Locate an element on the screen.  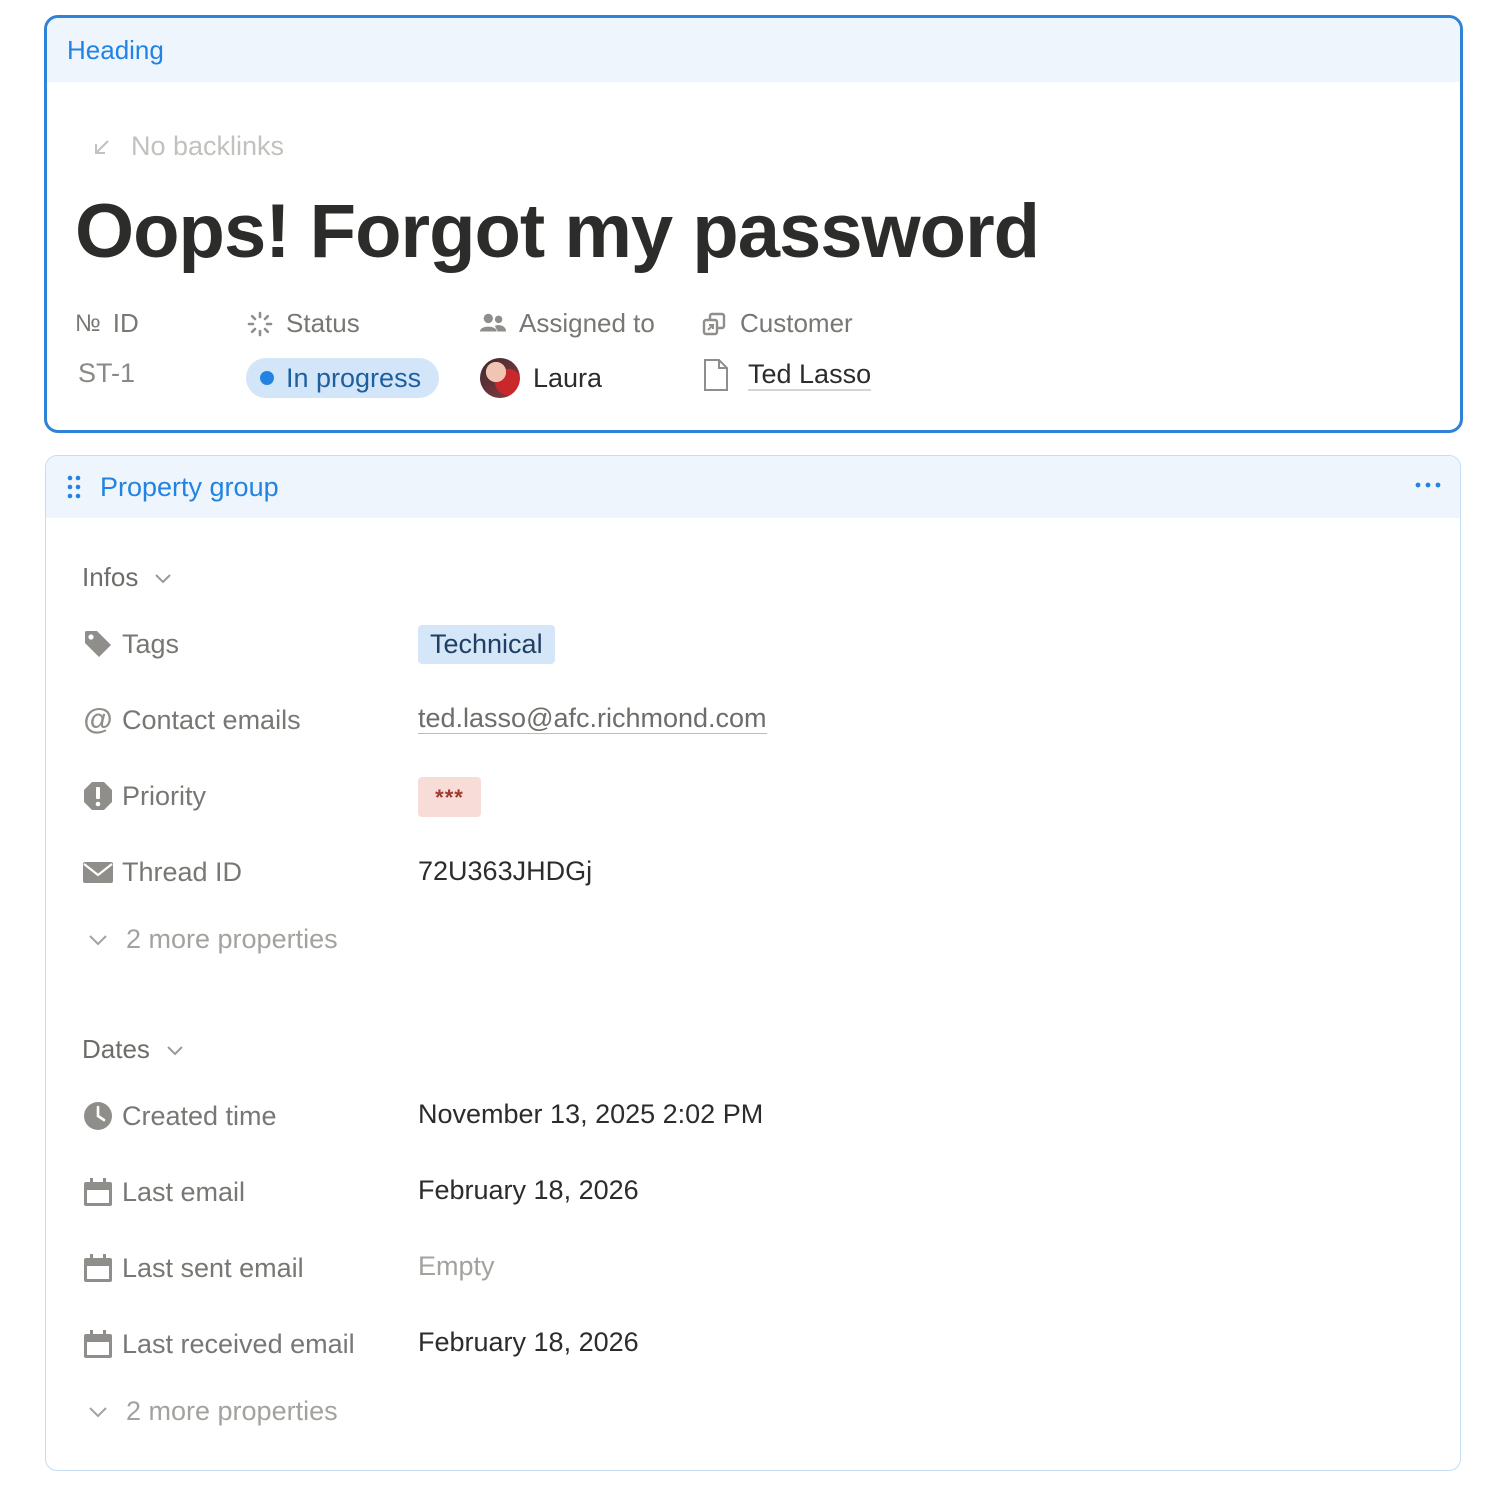
property-header-customer: Customer is located at coordinates (776, 323).